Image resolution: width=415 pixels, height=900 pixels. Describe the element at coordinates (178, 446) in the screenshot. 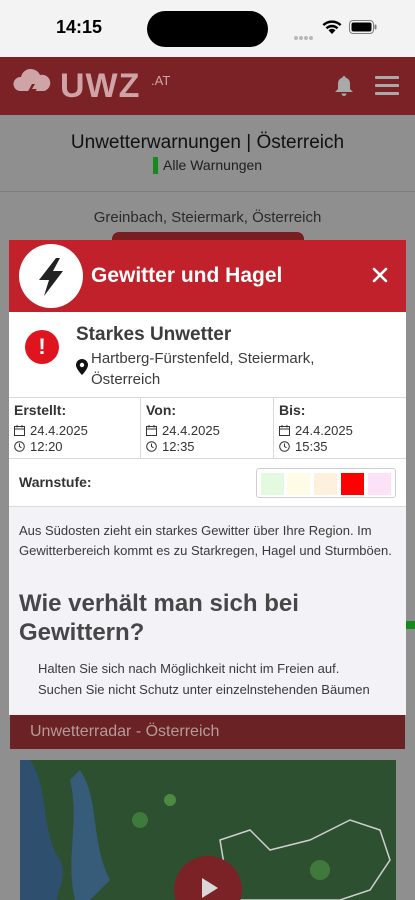

I see `from-time: 12:35` at that location.